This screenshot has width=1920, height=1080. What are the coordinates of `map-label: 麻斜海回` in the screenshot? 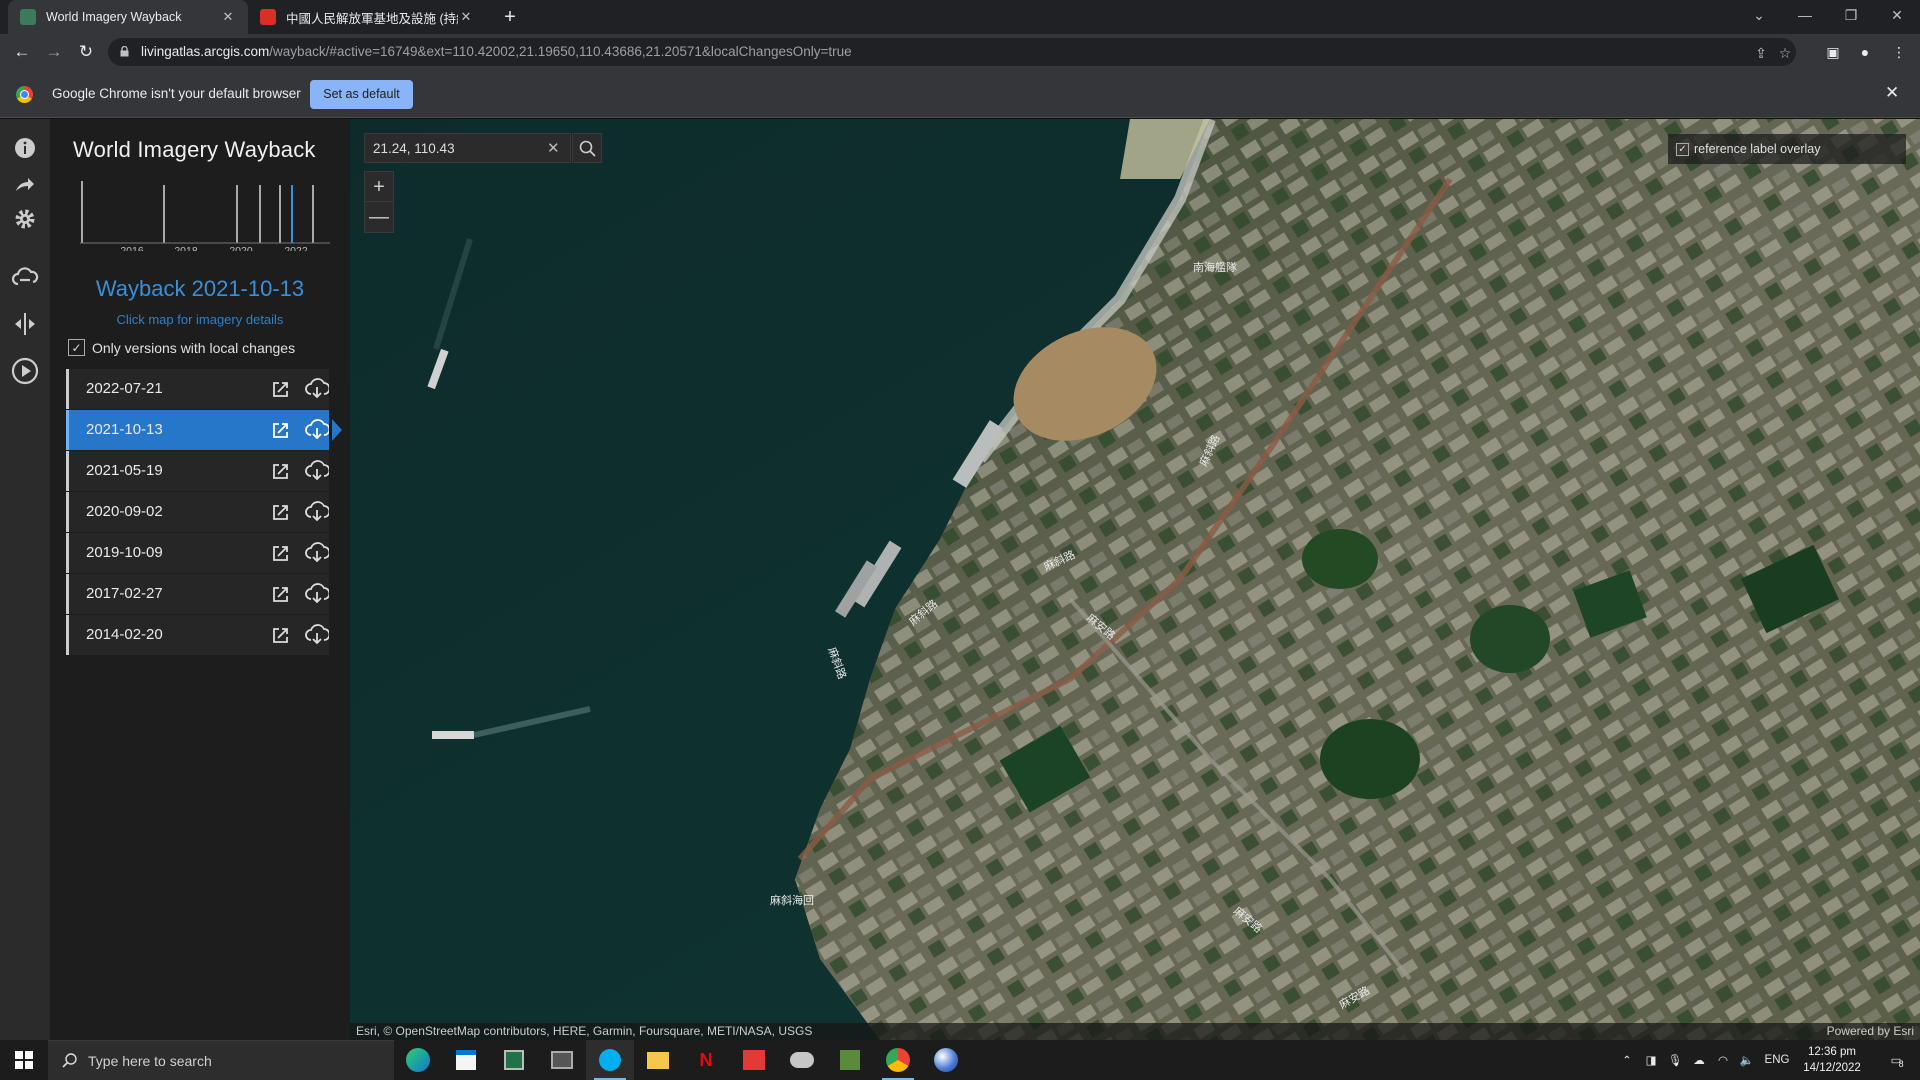 It's located at (792, 900).